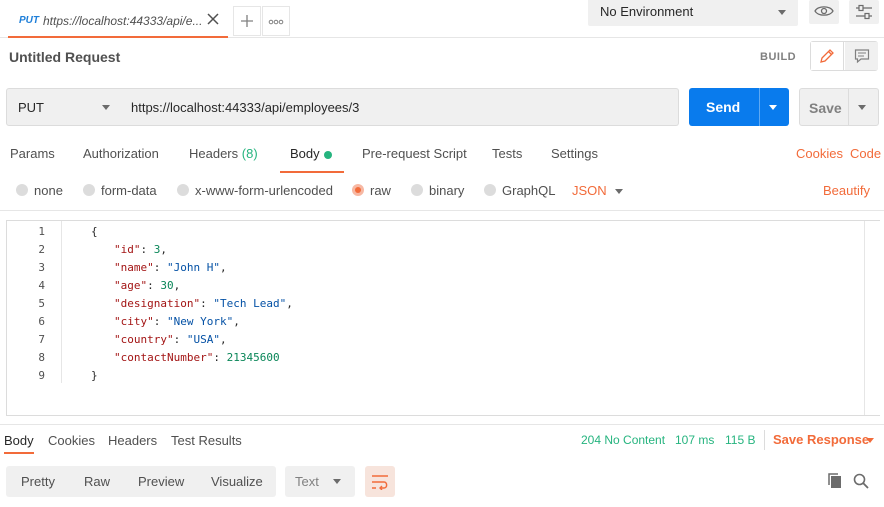  I want to click on json-key: "designation", so click(157, 303).